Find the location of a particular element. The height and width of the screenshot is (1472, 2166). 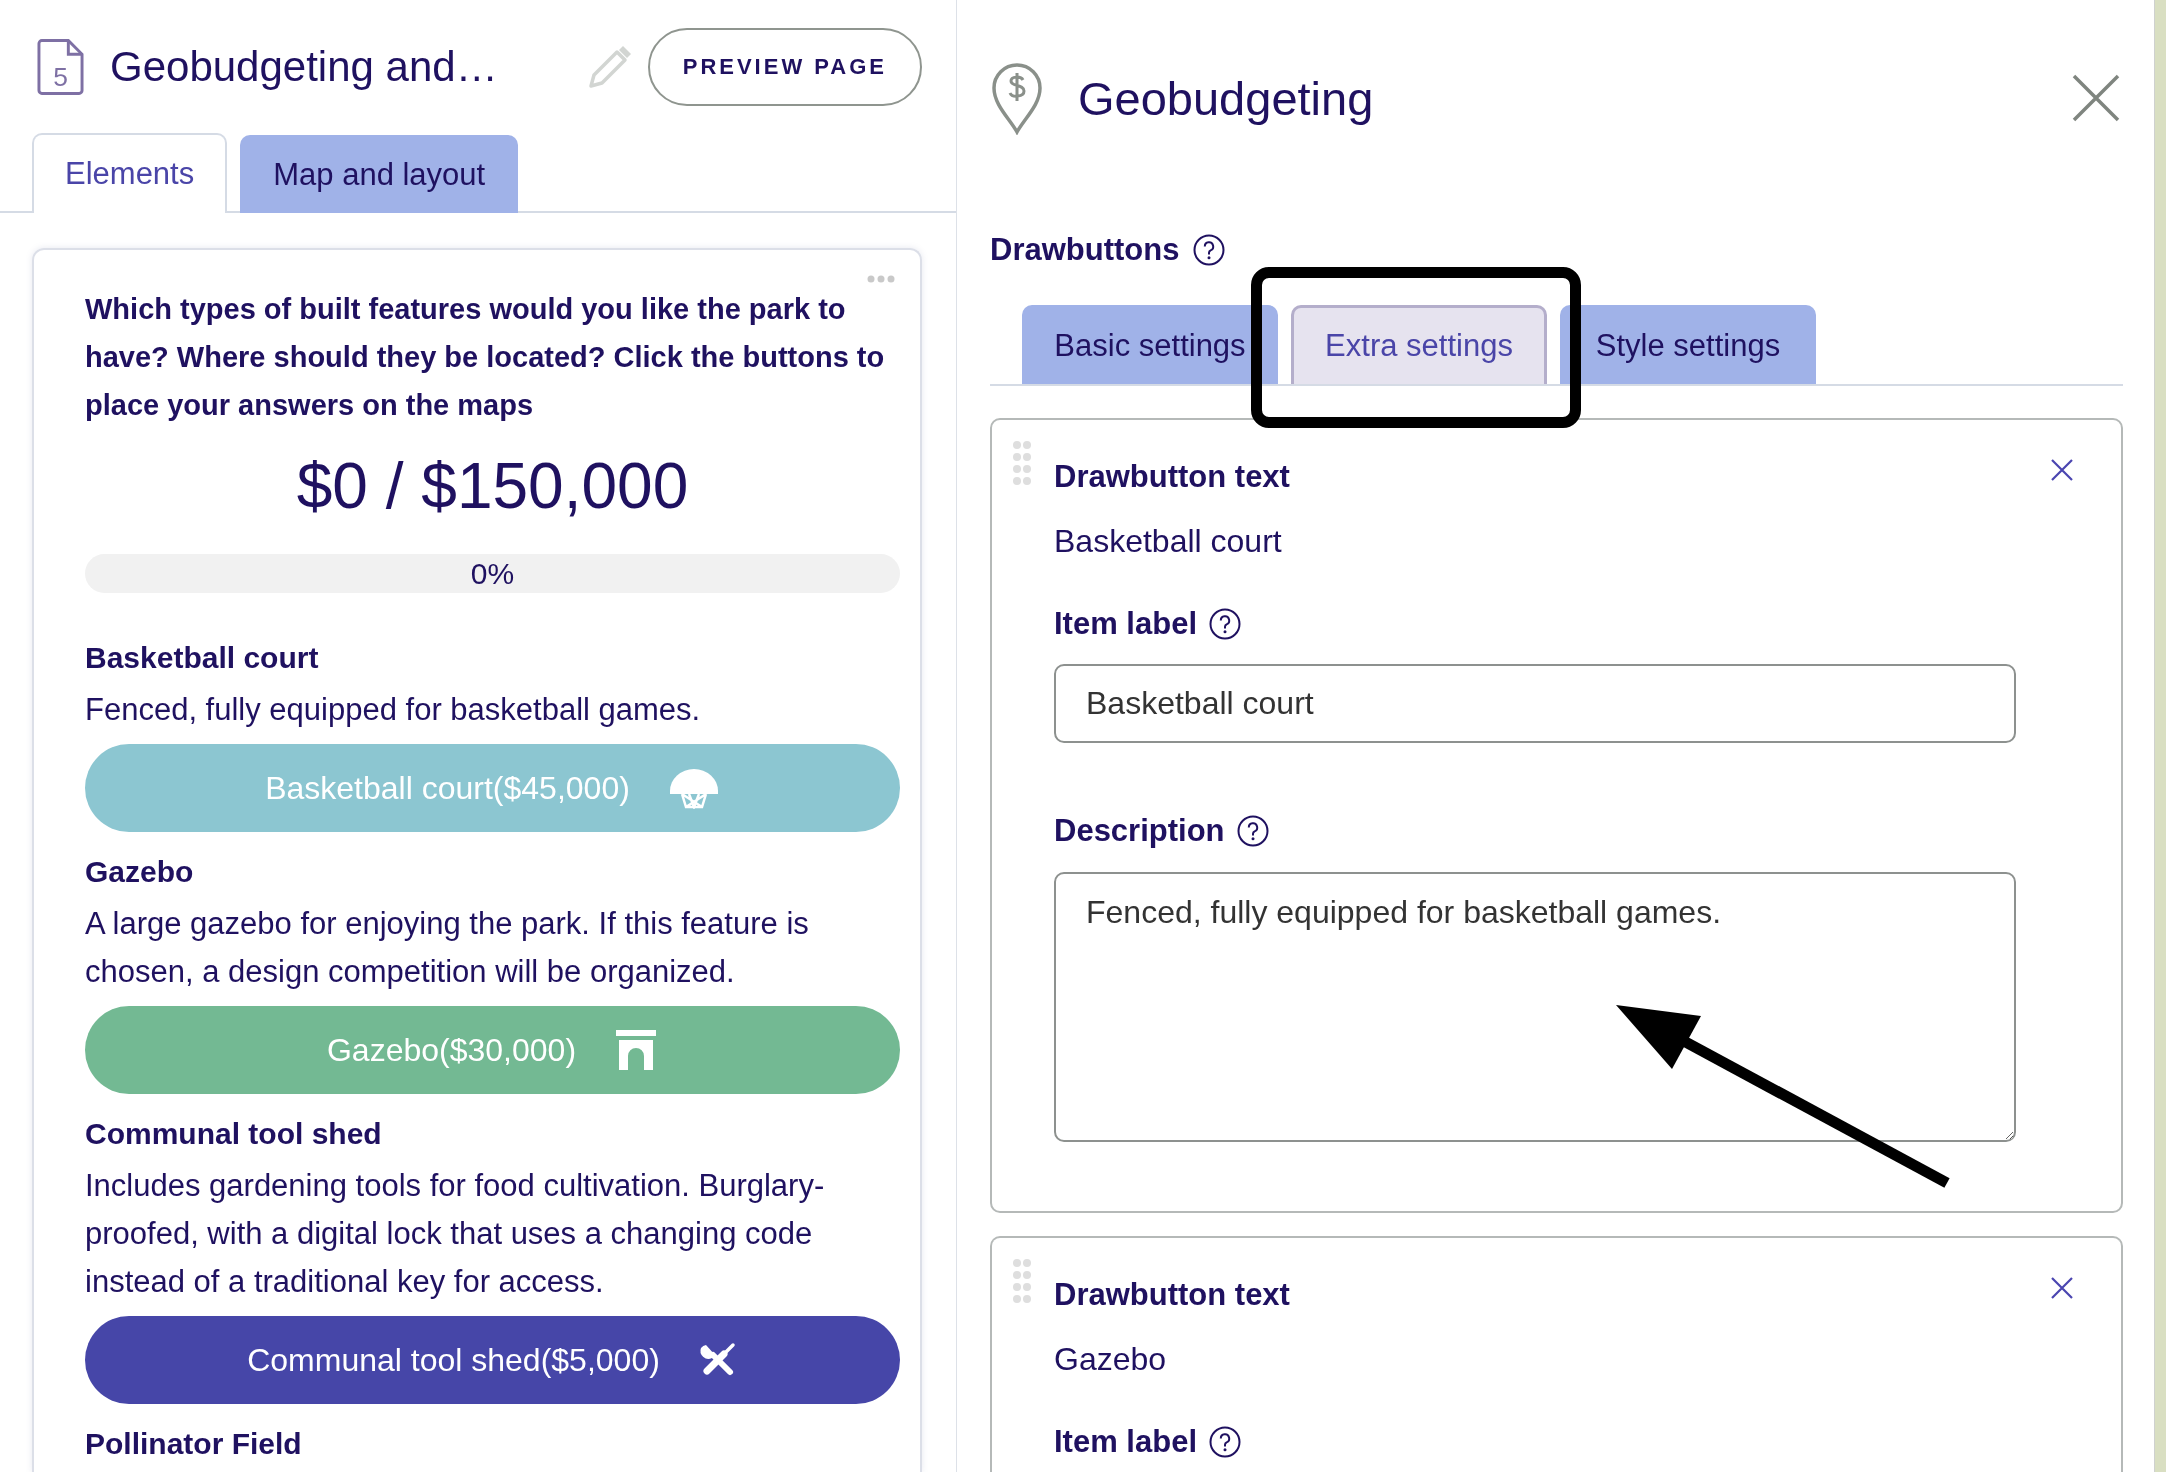

item-description: A large gazebo for enjoying the park. If this feature is chosen, a design competition will be organized. is located at coordinates (447, 948).